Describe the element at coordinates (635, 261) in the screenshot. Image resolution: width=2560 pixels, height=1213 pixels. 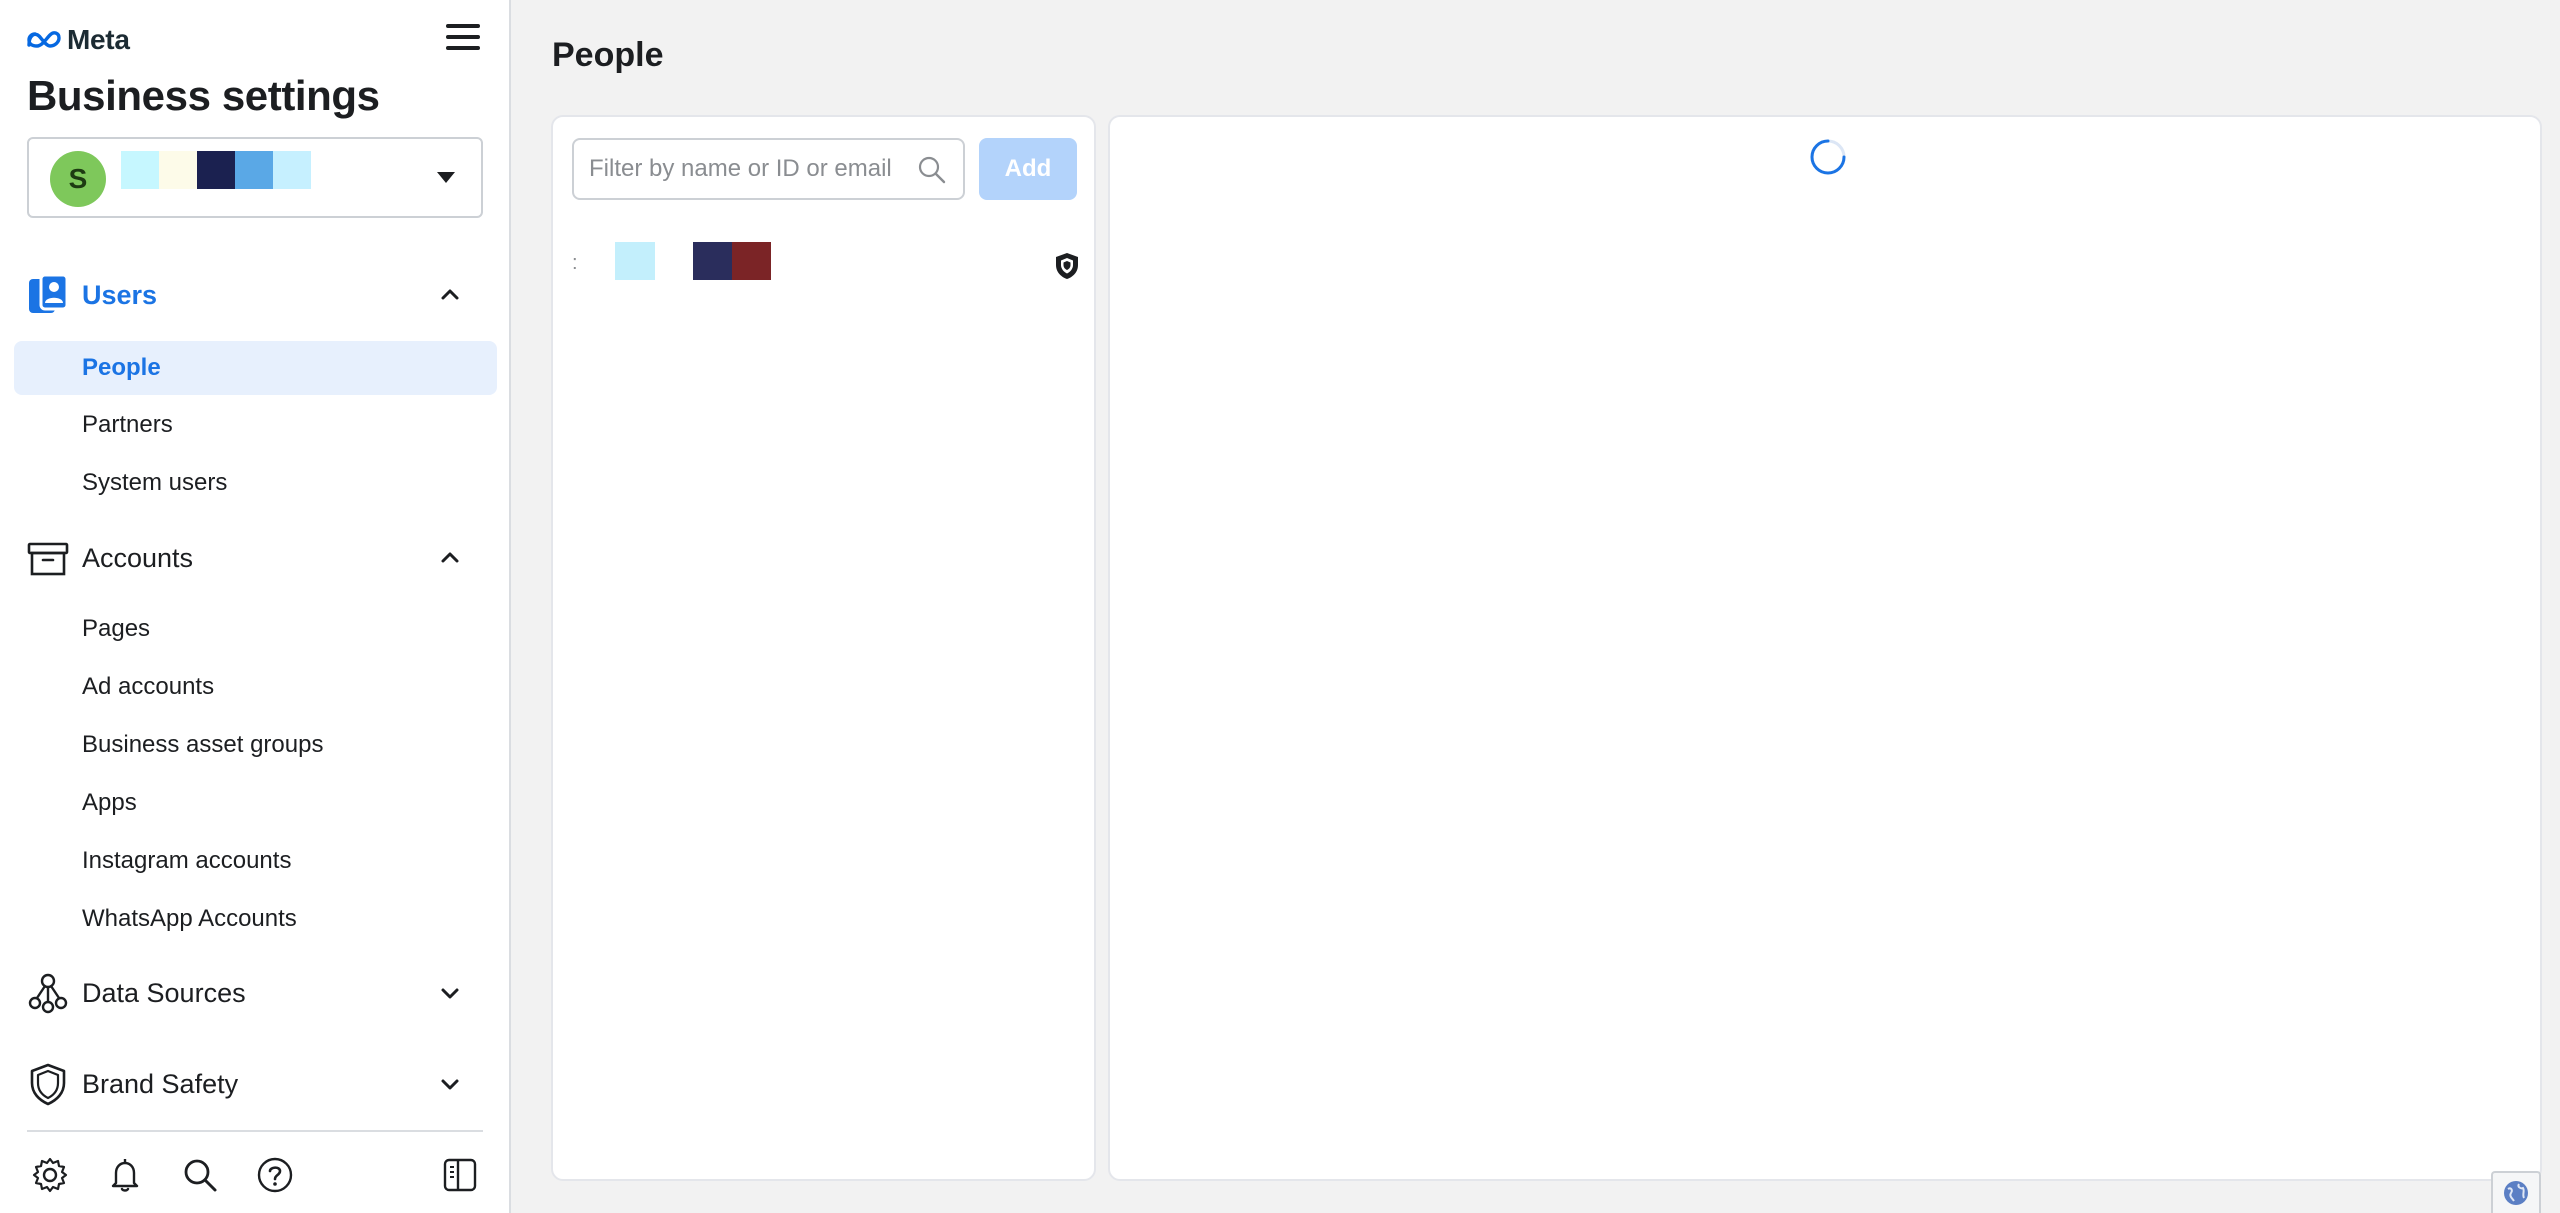
I see `redacted-avatar` at that location.